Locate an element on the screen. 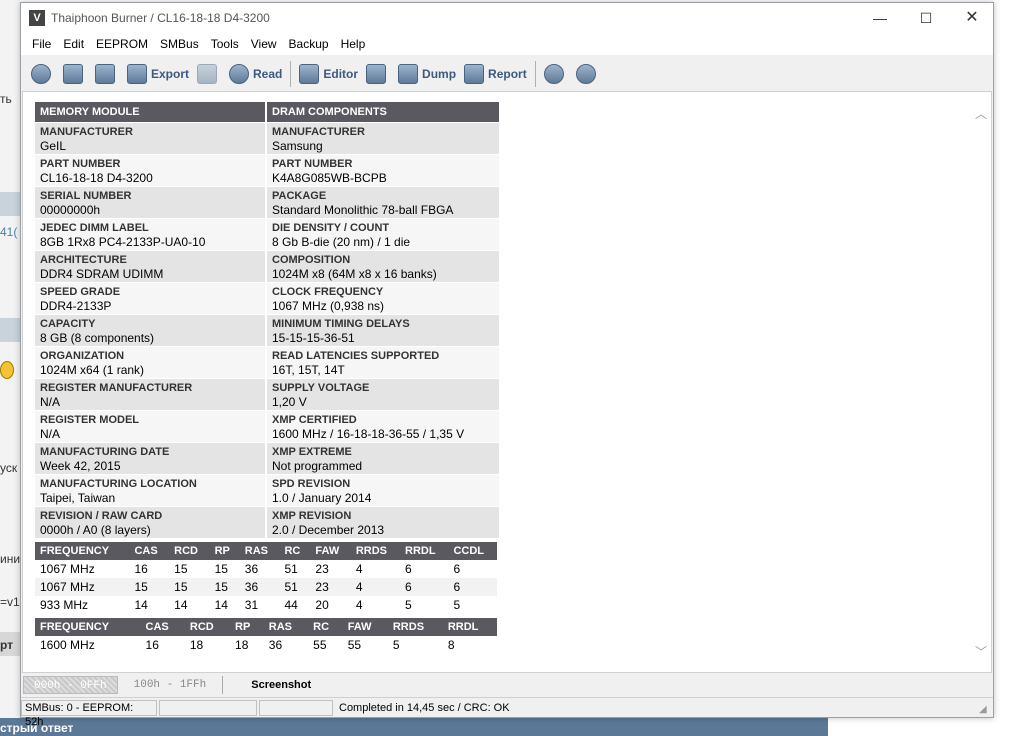  tools-button is located at coordinates (378, 74).